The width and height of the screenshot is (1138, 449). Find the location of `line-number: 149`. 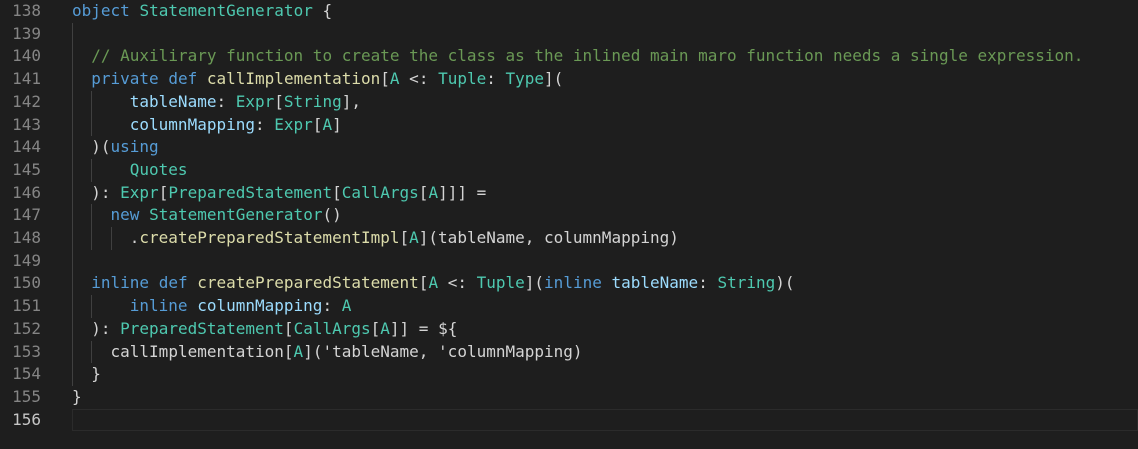

line-number: 149 is located at coordinates (26, 260).